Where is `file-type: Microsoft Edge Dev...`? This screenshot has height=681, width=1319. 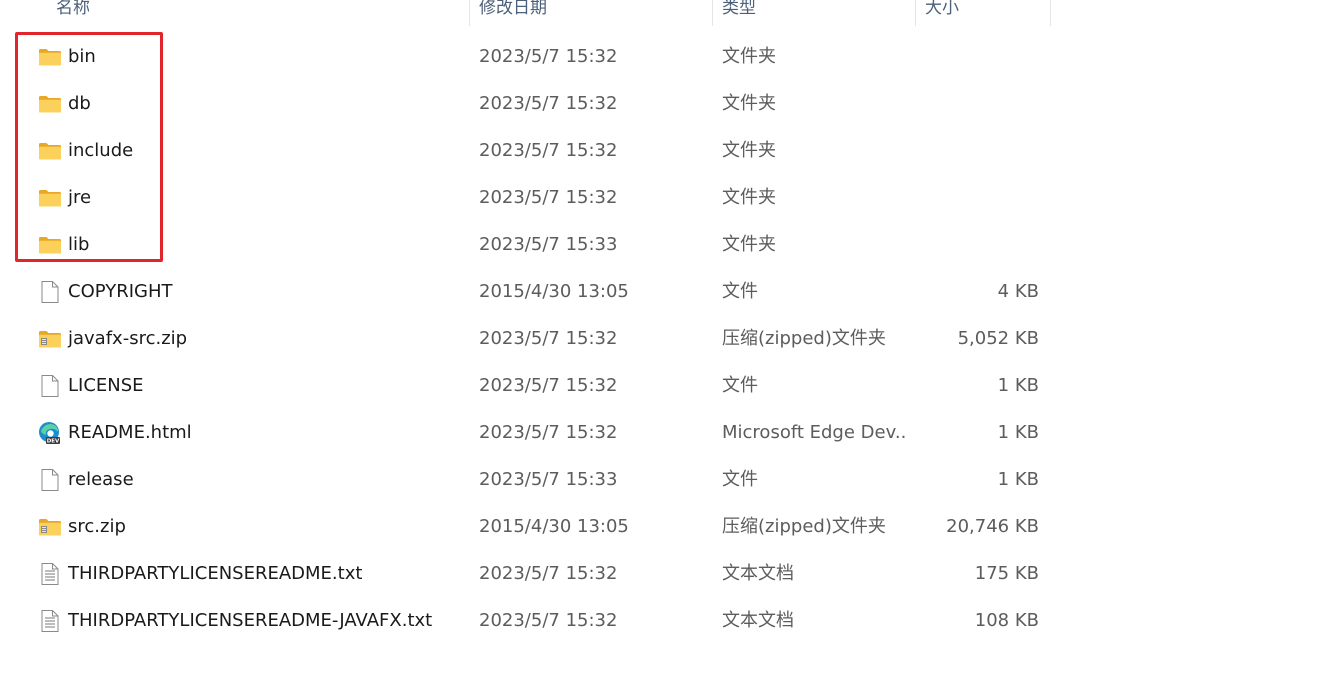 file-type: Microsoft Edge Dev... is located at coordinates (815, 432).